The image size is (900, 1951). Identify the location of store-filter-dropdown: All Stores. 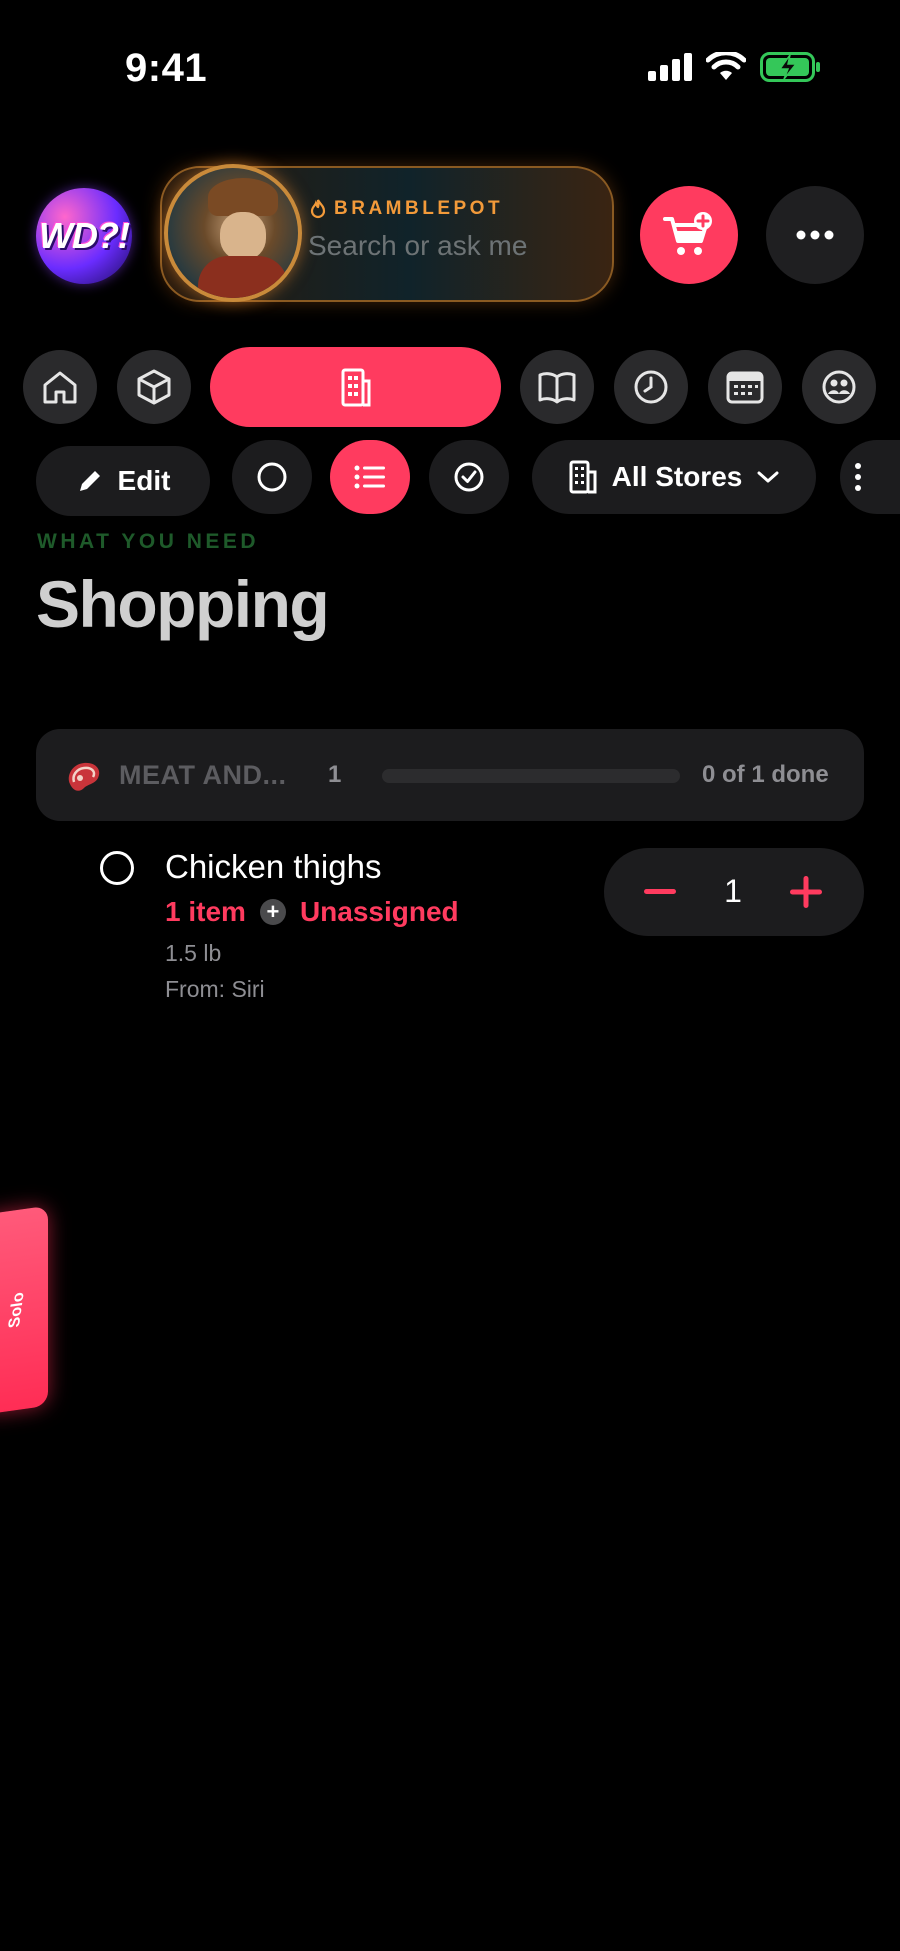
(674, 477).